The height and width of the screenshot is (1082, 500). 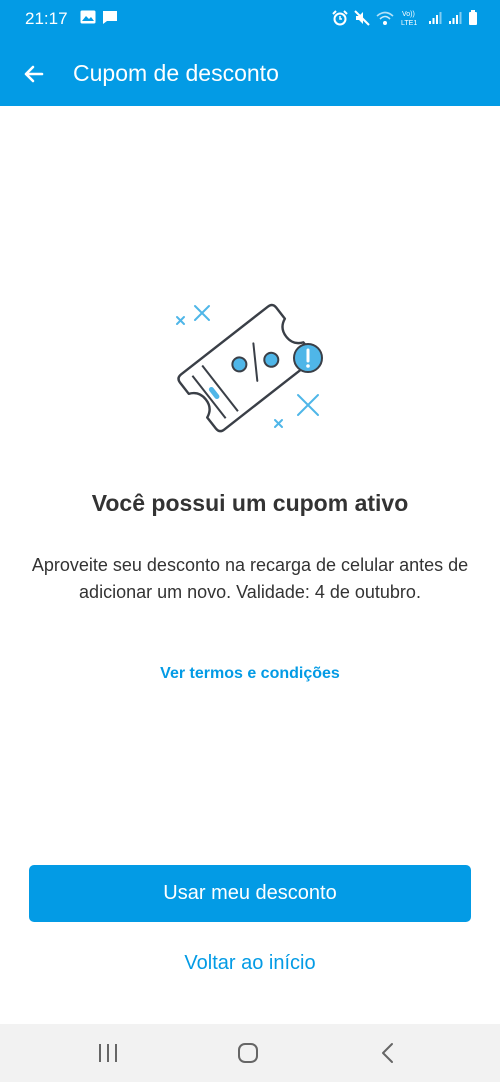 What do you see at coordinates (408, 14) in the screenshot?
I see `svg-text: Vo))` at bounding box center [408, 14].